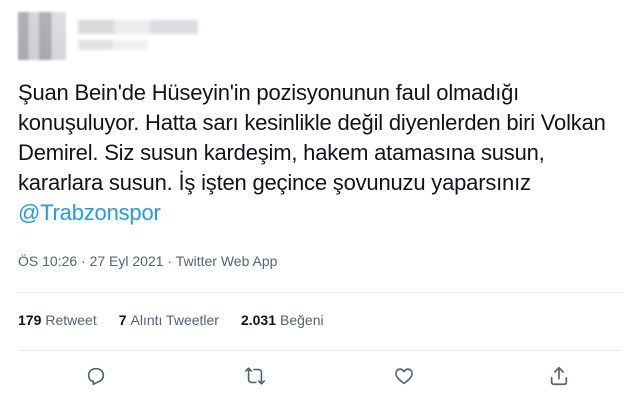  I want to click on quotes-label: Alıntı Tweetler, so click(174, 320).